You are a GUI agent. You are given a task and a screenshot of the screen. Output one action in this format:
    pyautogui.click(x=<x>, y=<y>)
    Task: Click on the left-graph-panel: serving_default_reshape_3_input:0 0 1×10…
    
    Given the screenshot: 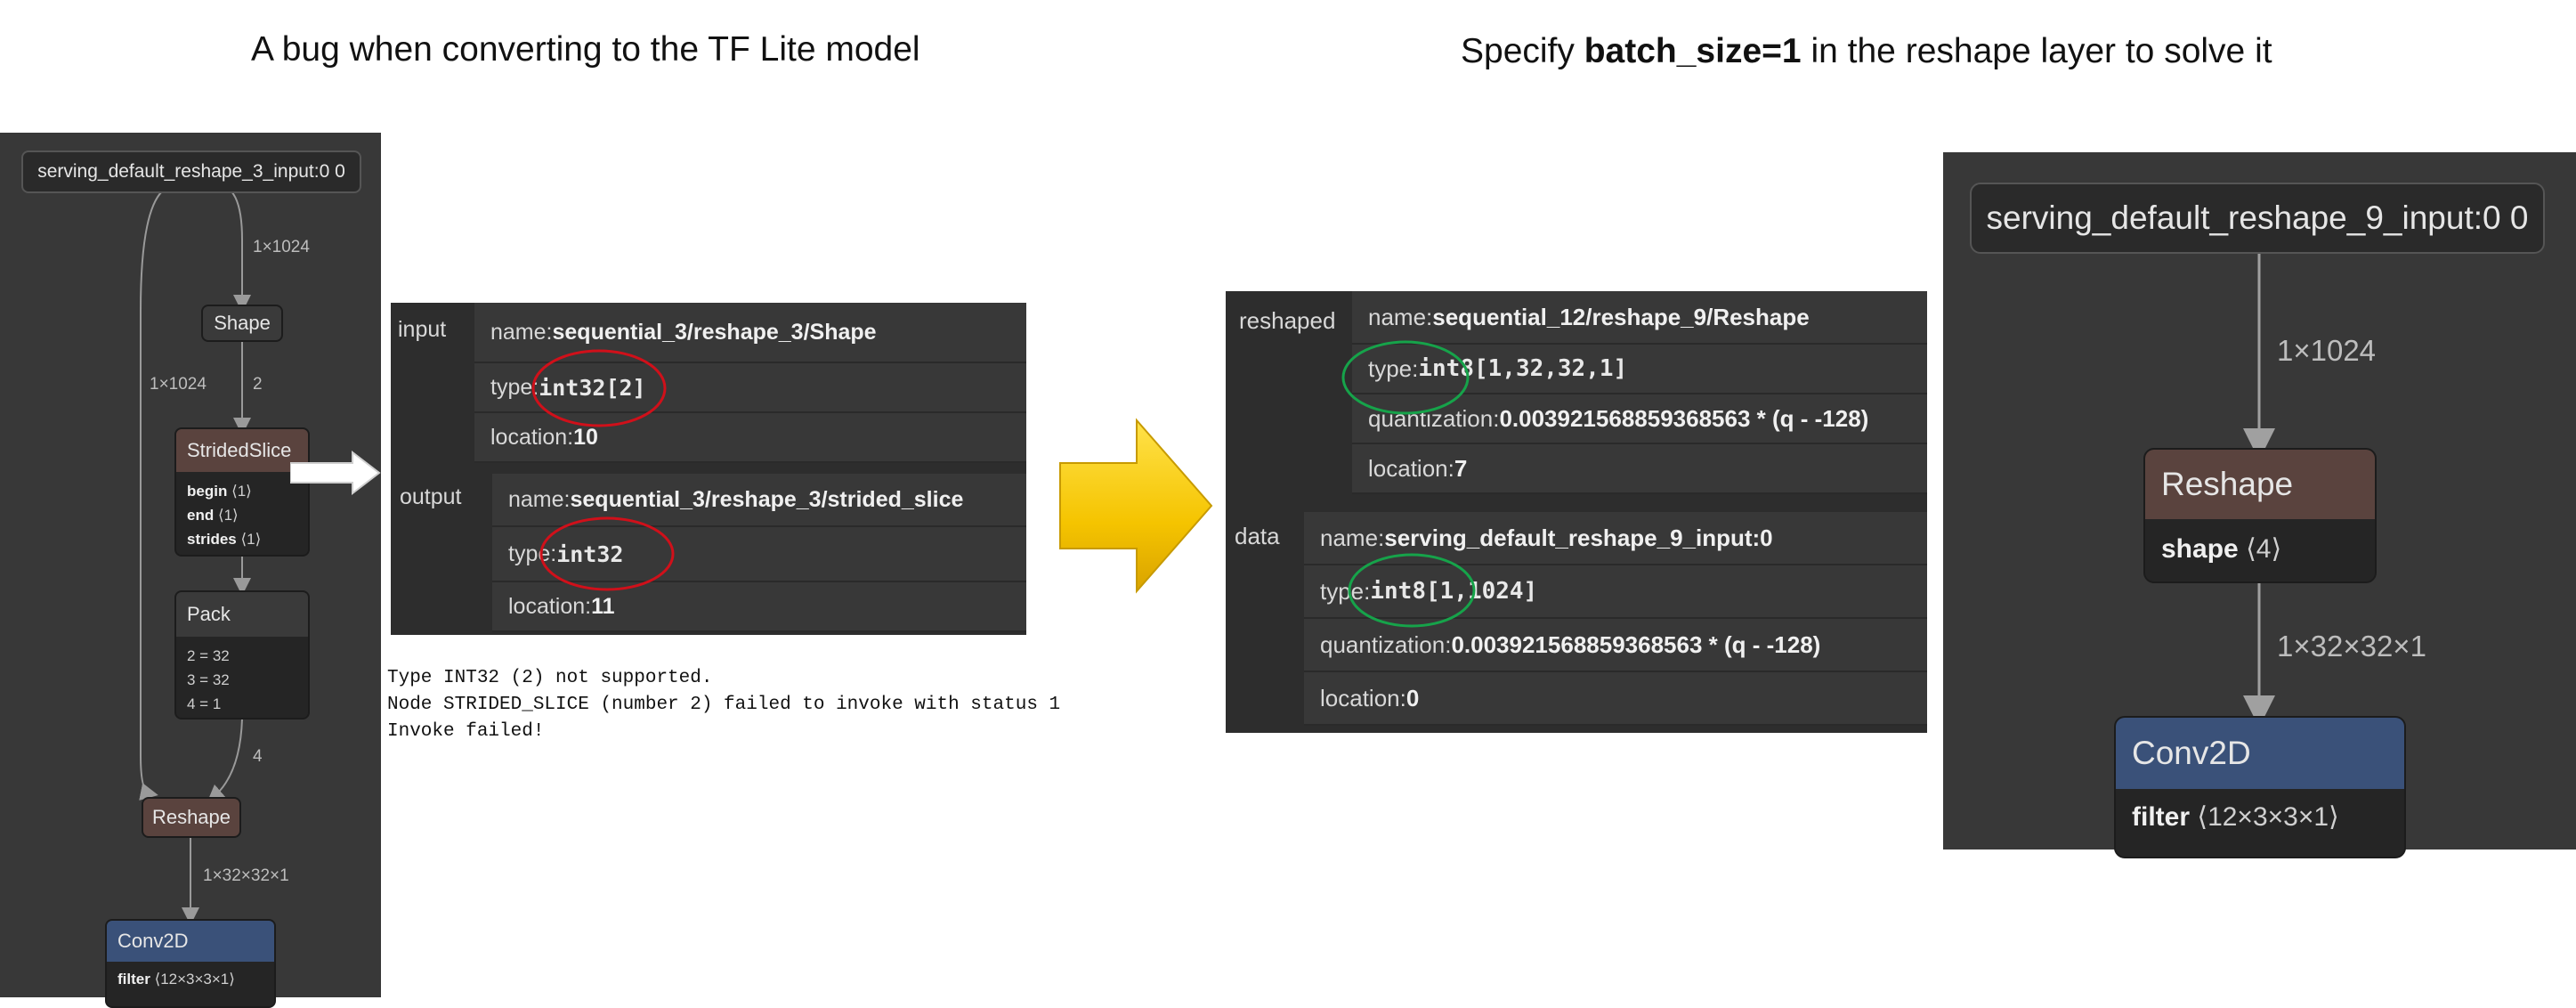 What is the action you would take?
    pyautogui.click(x=191, y=570)
    